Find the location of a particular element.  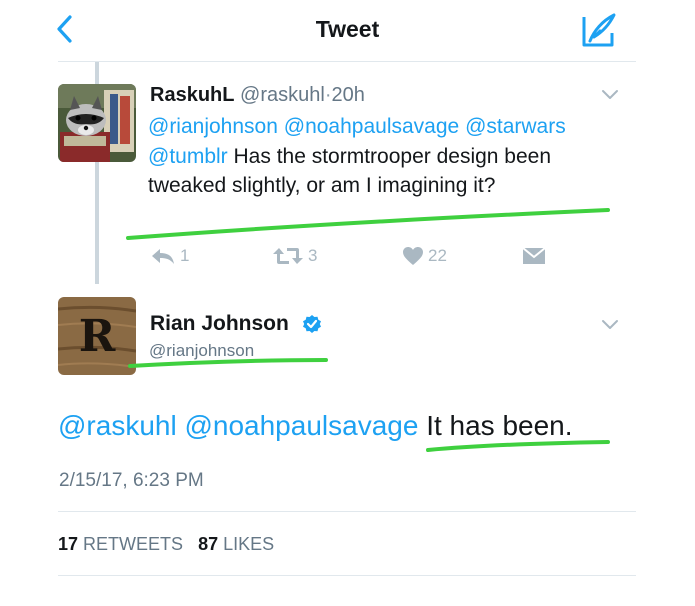

main-tweet-menu-button is located at coordinates (610, 325).